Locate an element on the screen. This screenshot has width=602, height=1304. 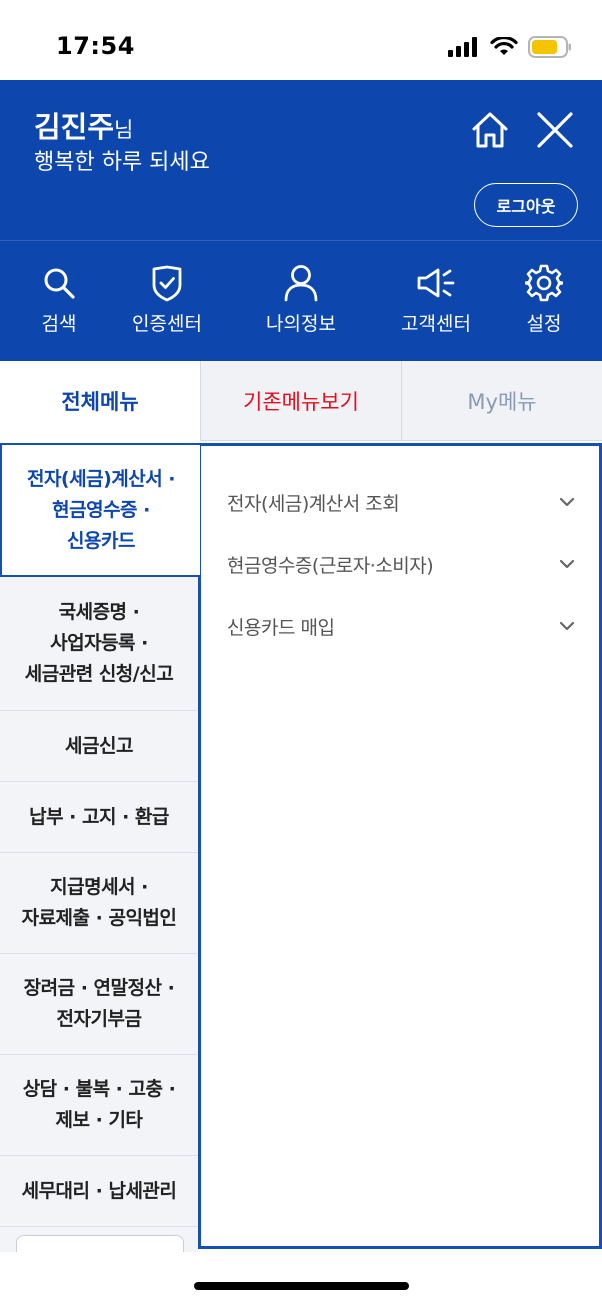
category-line: 전자기부금 is located at coordinates (99, 1019).